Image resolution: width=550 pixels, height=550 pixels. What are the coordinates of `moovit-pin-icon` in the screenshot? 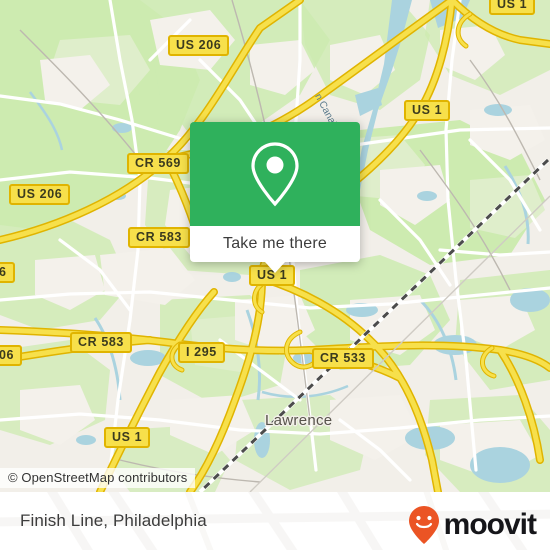 It's located at (423, 525).